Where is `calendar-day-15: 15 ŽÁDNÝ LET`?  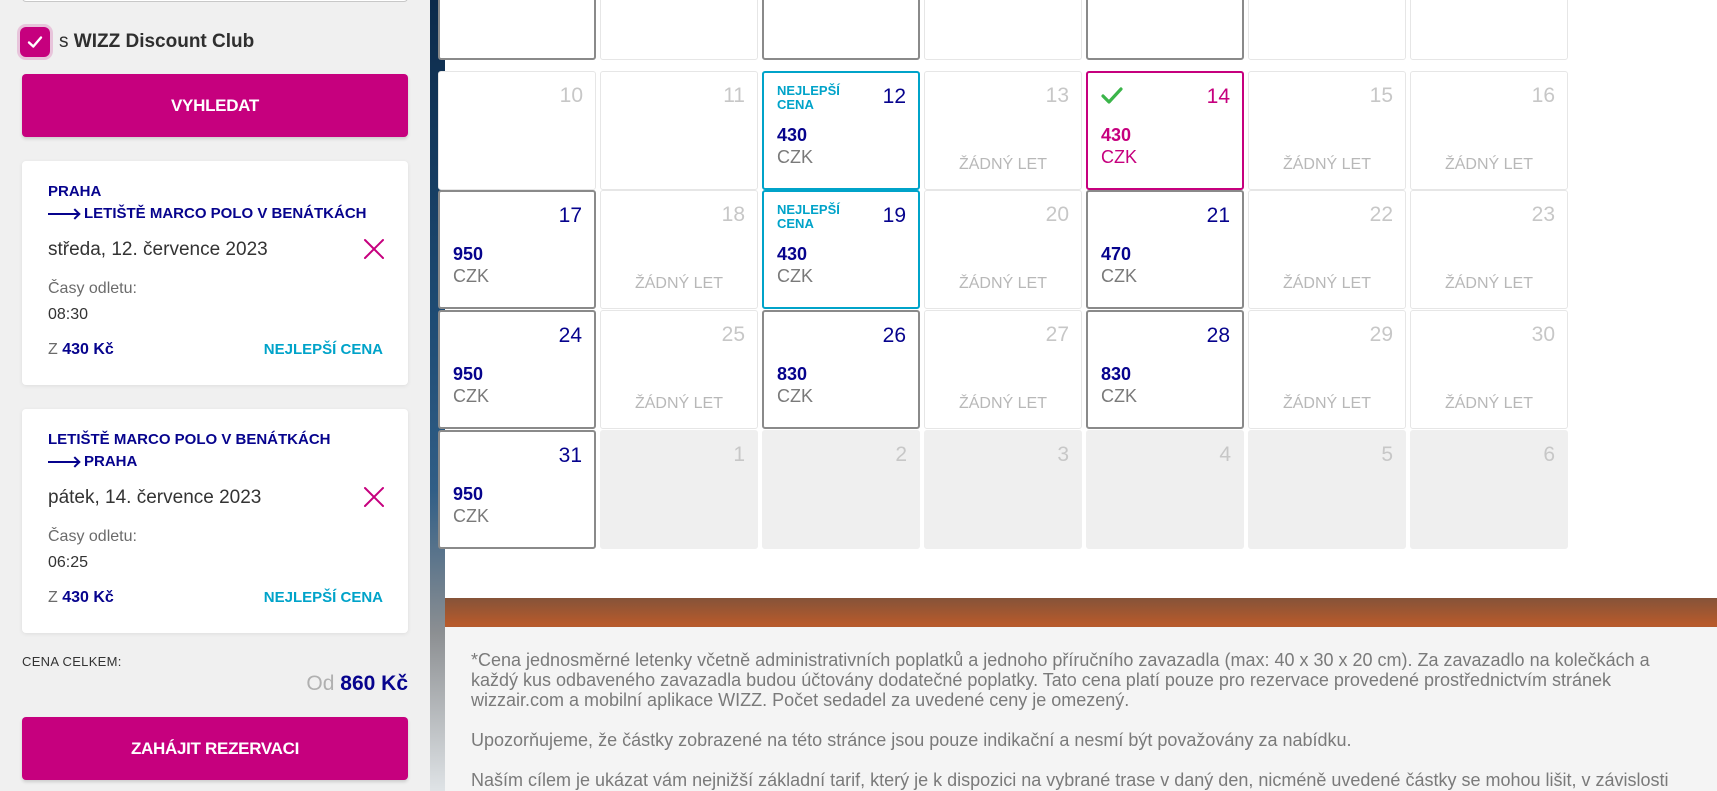
calendar-day-15: 15 ŽÁDNÝ LET is located at coordinates (1327, 130).